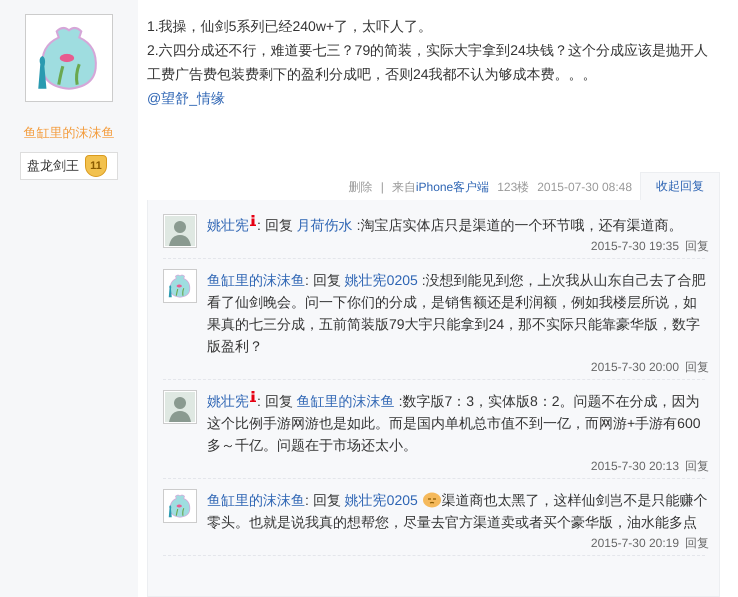 Image resolution: width=738 pixels, height=597 pixels. I want to click on reply-text: 鱼缸里的沫沫鱼: 回复 姚壮宪0205 :没想到能见到您，上次我从山东自己去了合肥看了仙剑晚会。问一下你们的分成，是销售额还是利润额，例如我楼层所说，如果真的七三分成，五前简装版79大宇只能拿到24，那不实际只能靠豪华版，数字版盈利？, so click(457, 313).